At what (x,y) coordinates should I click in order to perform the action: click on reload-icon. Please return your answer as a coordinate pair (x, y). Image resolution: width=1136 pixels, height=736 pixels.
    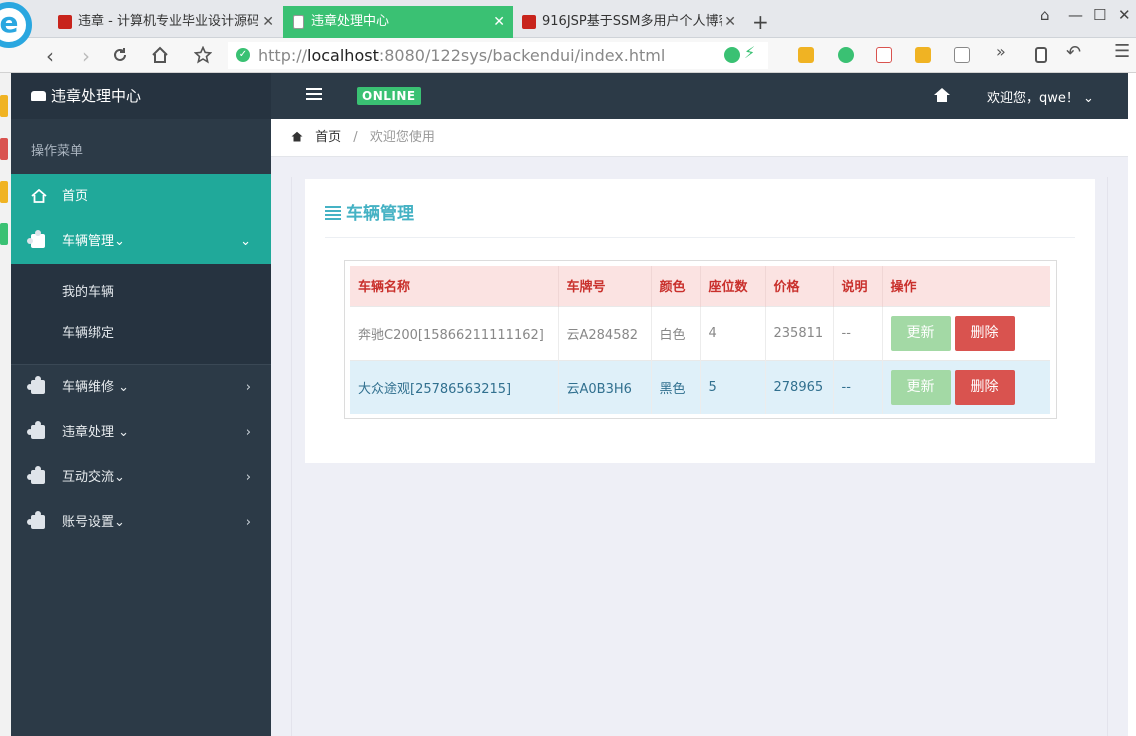
    Looking at the image, I should click on (120, 55).